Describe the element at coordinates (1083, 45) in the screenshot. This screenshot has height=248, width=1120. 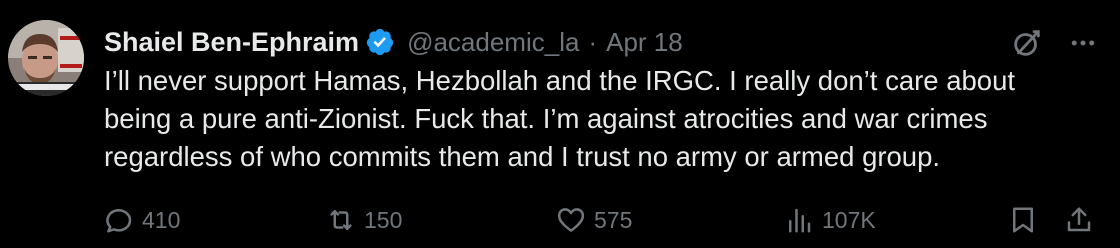
I see `more-icon` at that location.